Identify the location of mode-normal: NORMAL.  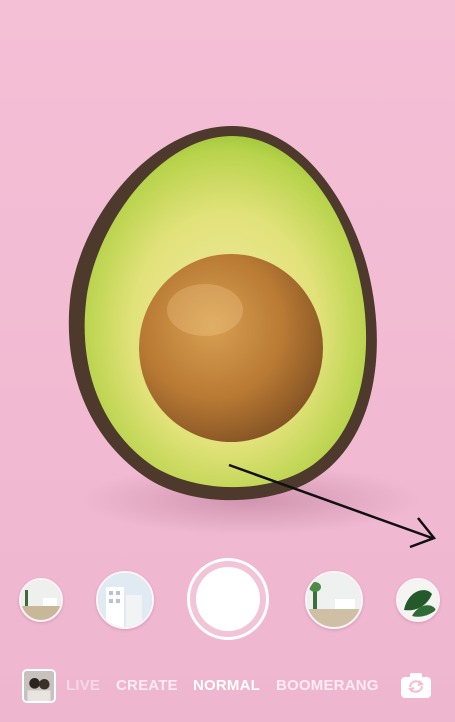
(226, 685).